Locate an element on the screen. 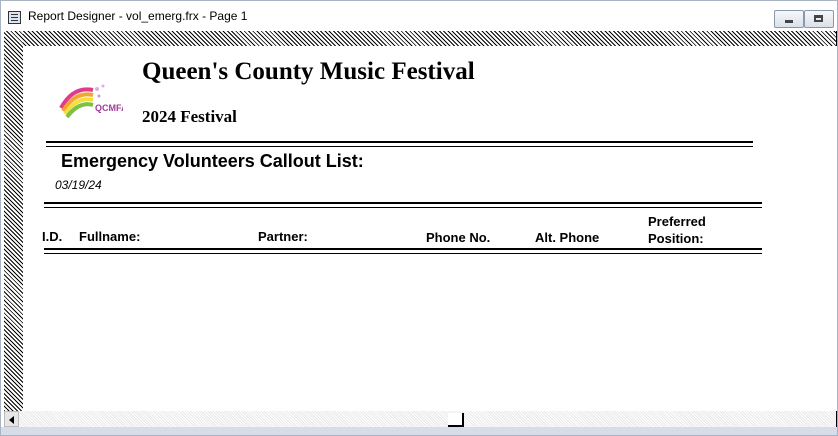 The height and width of the screenshot is (436, 838). top-ruler is located at coordinates (420, 38).